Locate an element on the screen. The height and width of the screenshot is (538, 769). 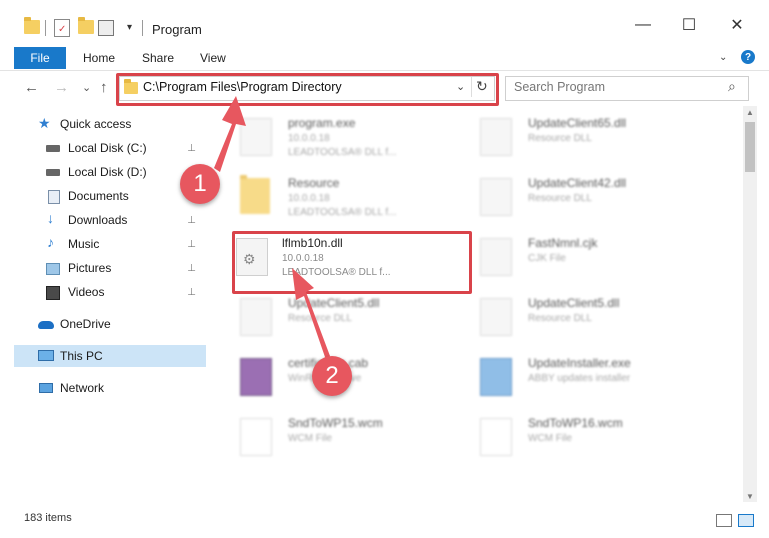
large-icons-view-icon is located at coordinates (746, 520).